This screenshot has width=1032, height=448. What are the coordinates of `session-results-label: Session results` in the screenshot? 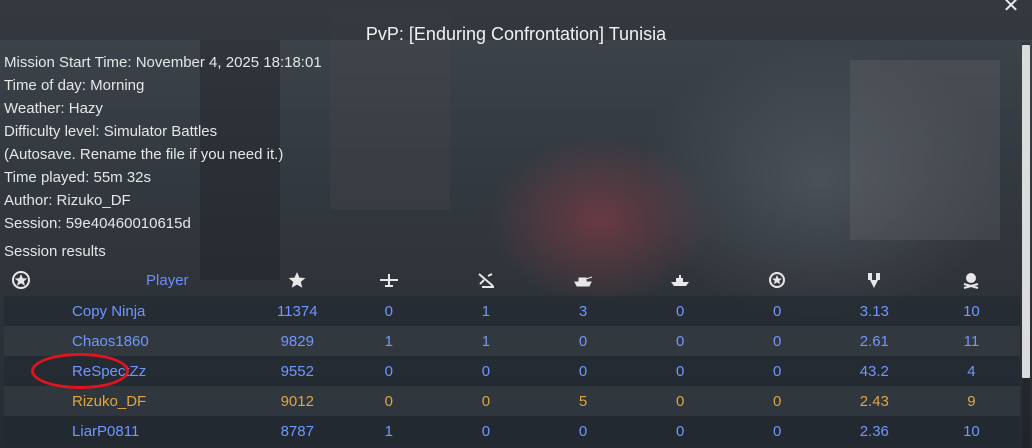 It's located at (55, 251).